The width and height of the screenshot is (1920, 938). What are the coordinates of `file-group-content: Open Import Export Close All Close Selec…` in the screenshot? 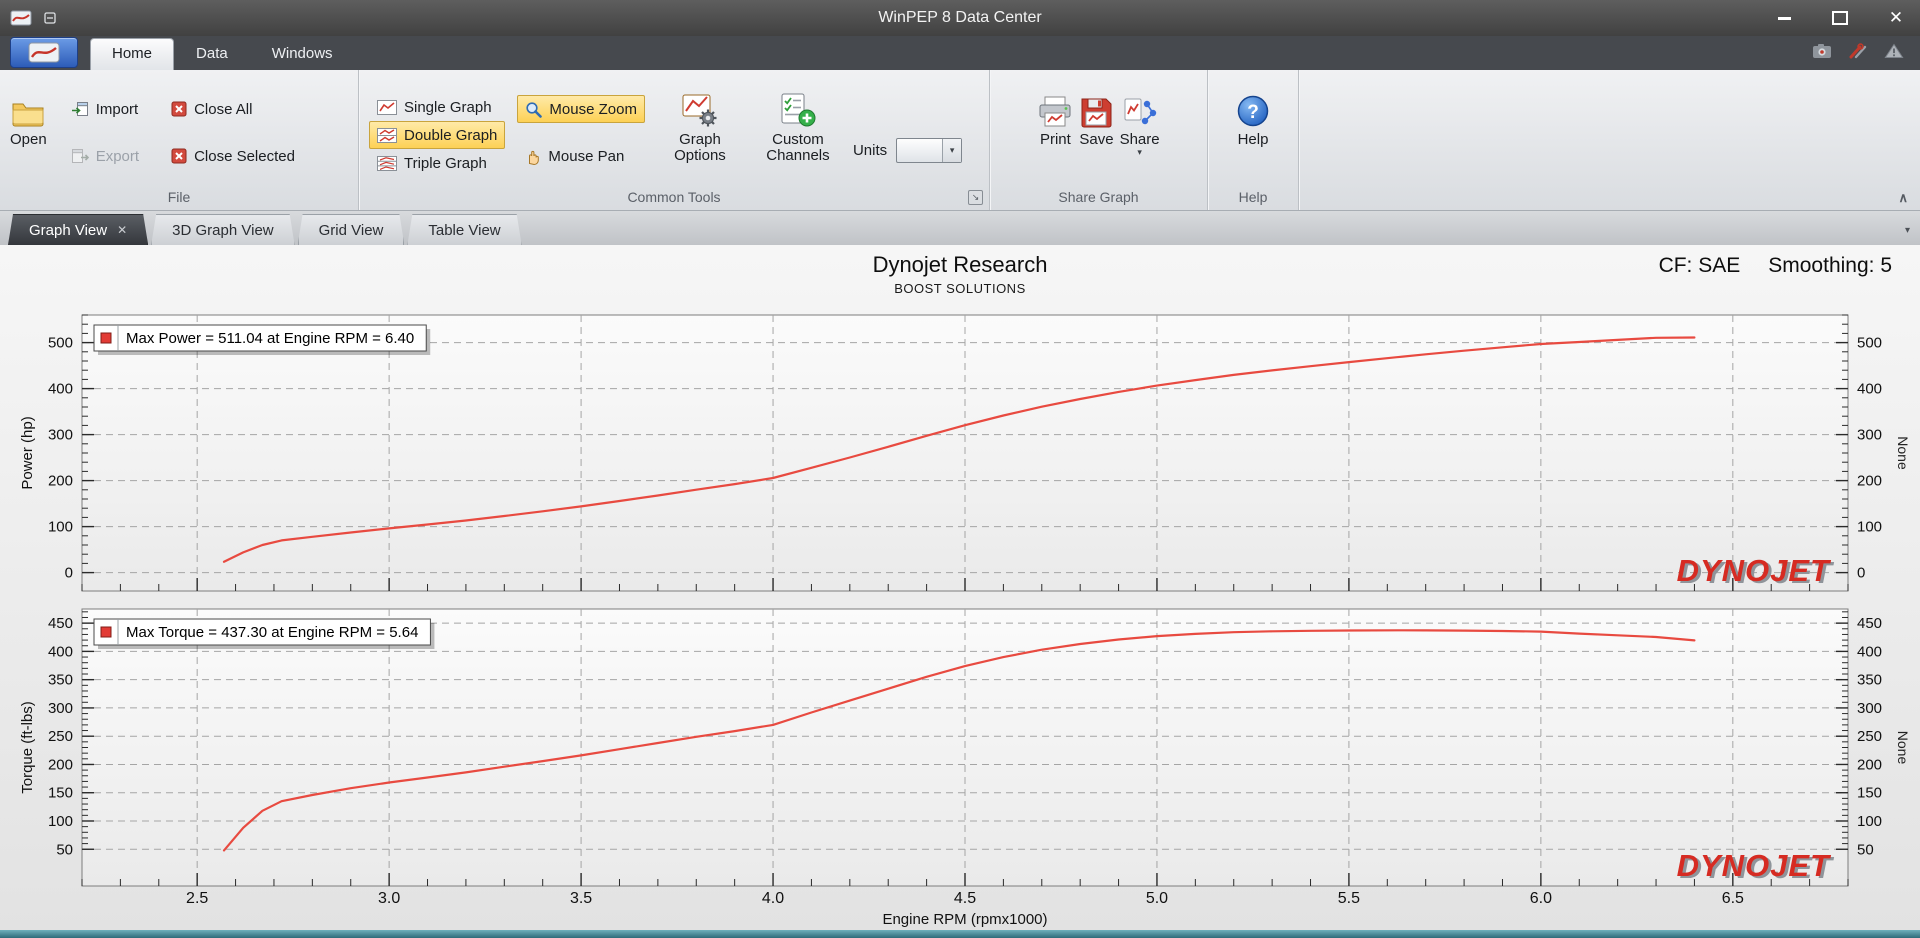 It's located at (179, 128).